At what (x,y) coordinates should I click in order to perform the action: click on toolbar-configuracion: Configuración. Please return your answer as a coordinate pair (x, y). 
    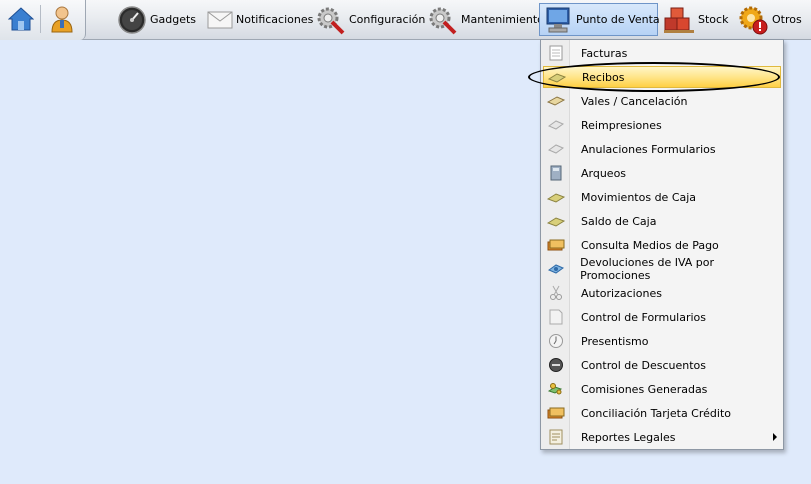
    Looking at the image, I should click on (369, 19).